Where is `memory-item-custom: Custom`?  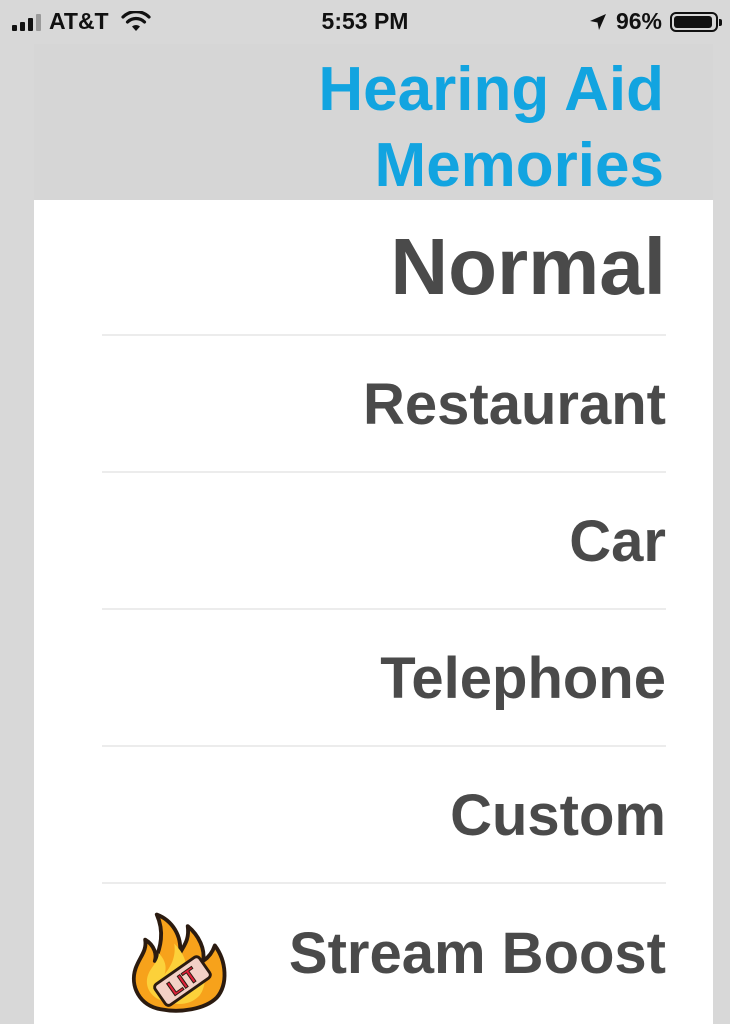
memory-item-custom: Custom is located at coordinates (384, 816).